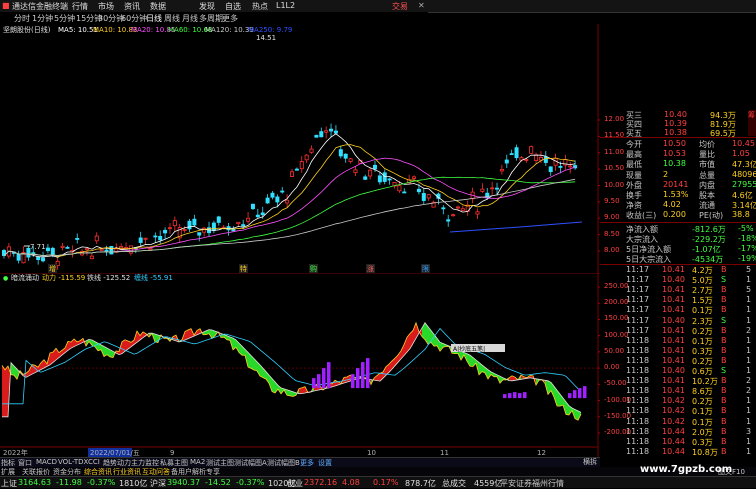 This screenshot has width=756, height=489. Describe the element at coordinates (590, 462) in the screenshot. I see `view-tab: 横拆` at that location.